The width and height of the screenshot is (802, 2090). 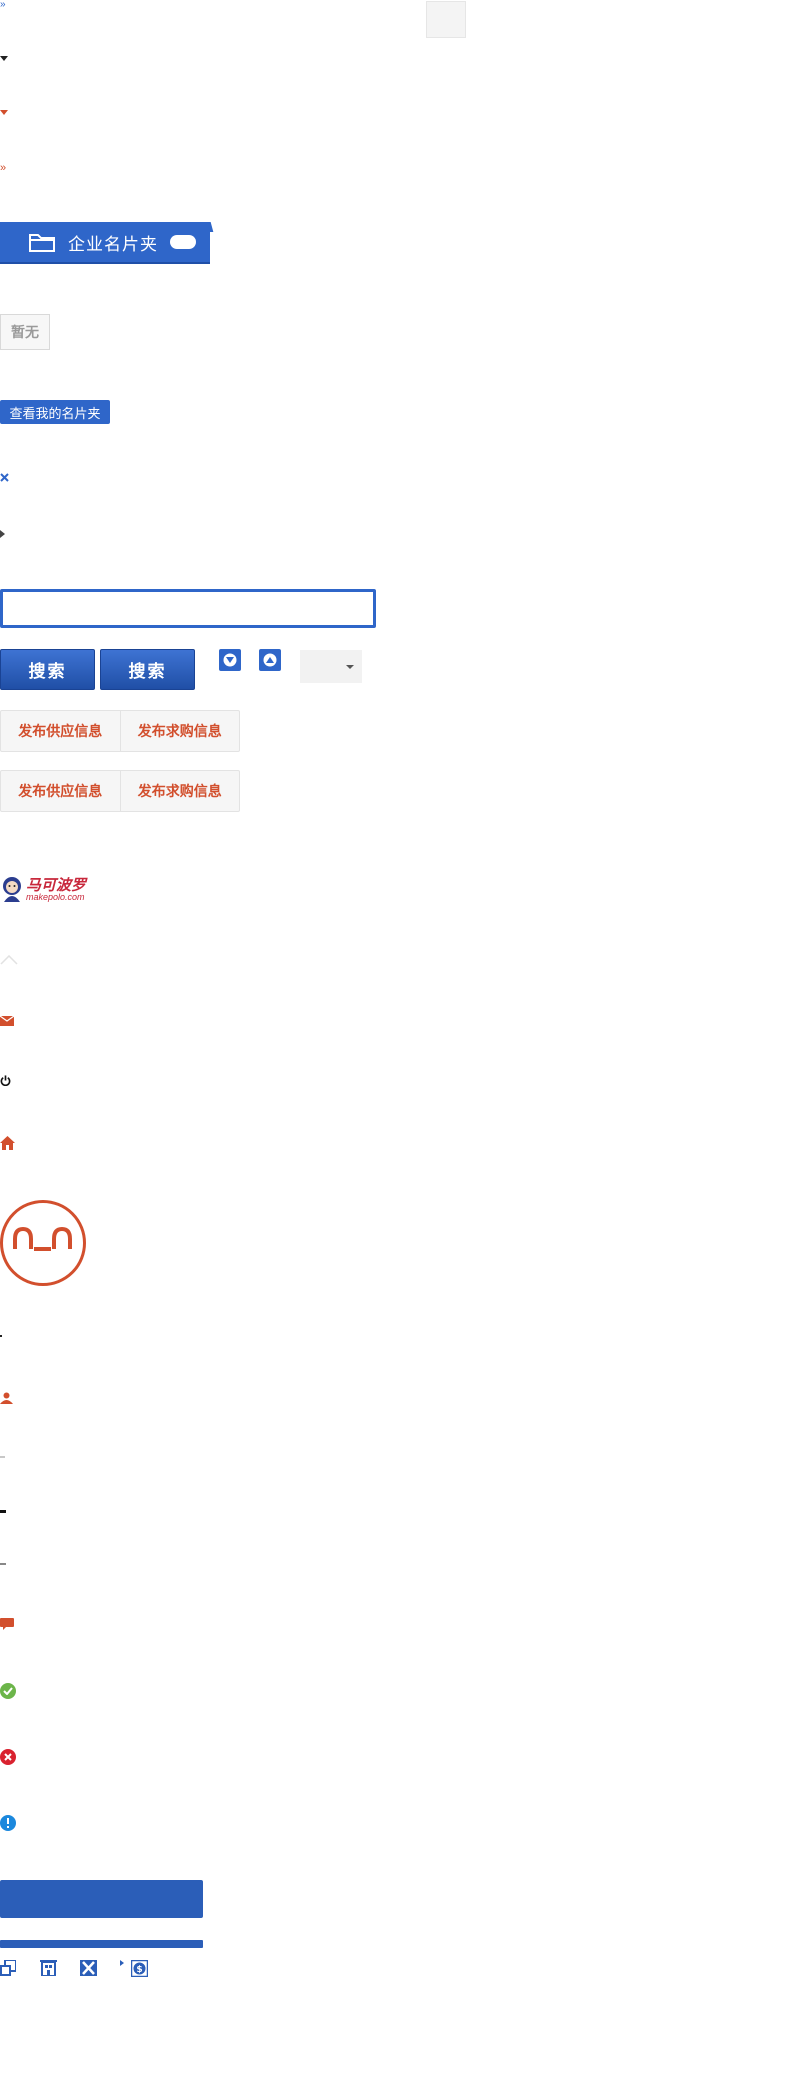 I want to click on arrow-down-icon, so click(x=230, y=660).